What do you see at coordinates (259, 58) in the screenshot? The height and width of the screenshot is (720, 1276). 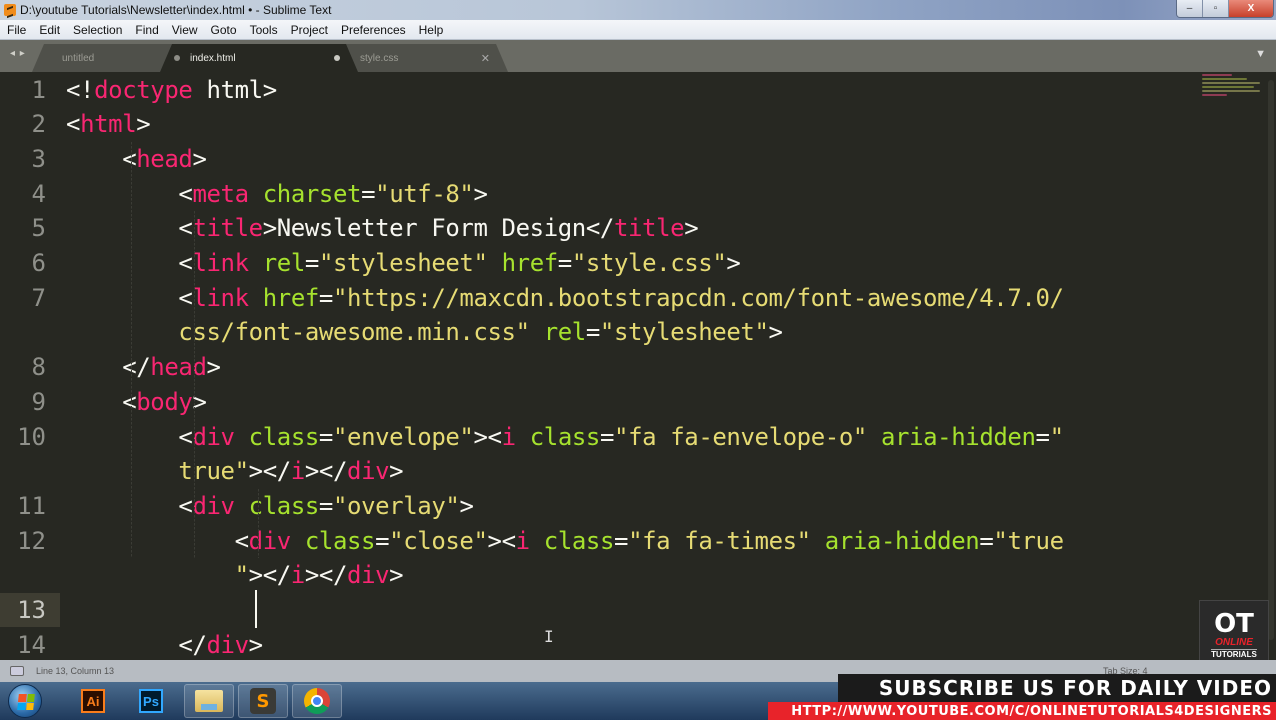 I see `tab-index-html: index.html` at bounding box center [259, 58].